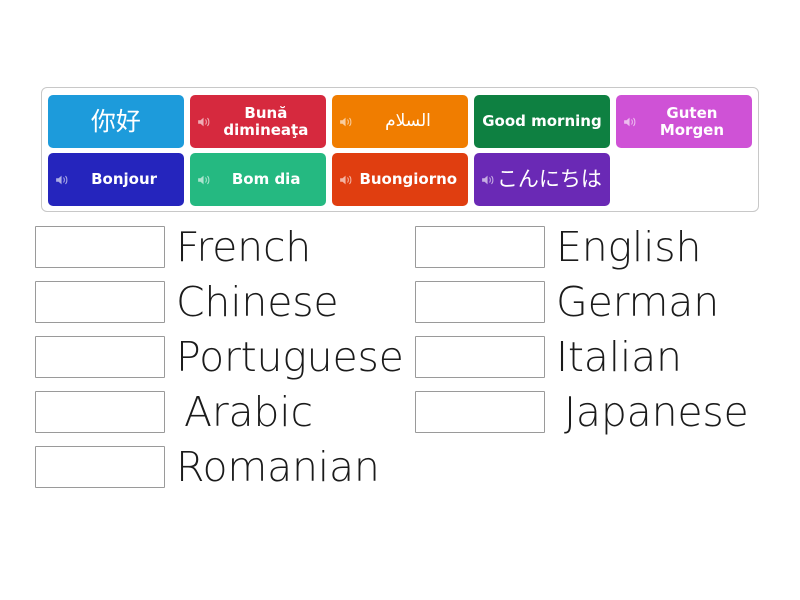 Image resolution: width=800 pixels, height=600 pixels. Describe the element at coordinates (244, 247) in the screenshot. I see `answer-label-french: French` at that location.